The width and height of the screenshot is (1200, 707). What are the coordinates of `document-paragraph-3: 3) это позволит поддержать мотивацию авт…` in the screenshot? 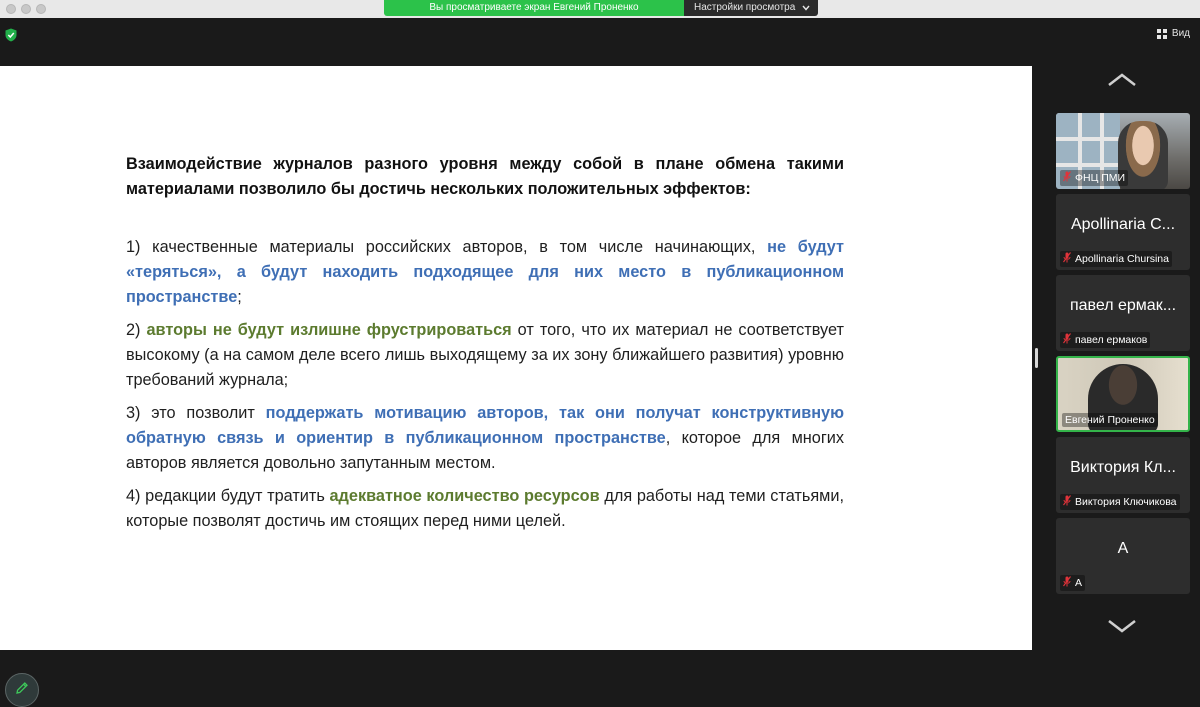 It's located at (485, 438).